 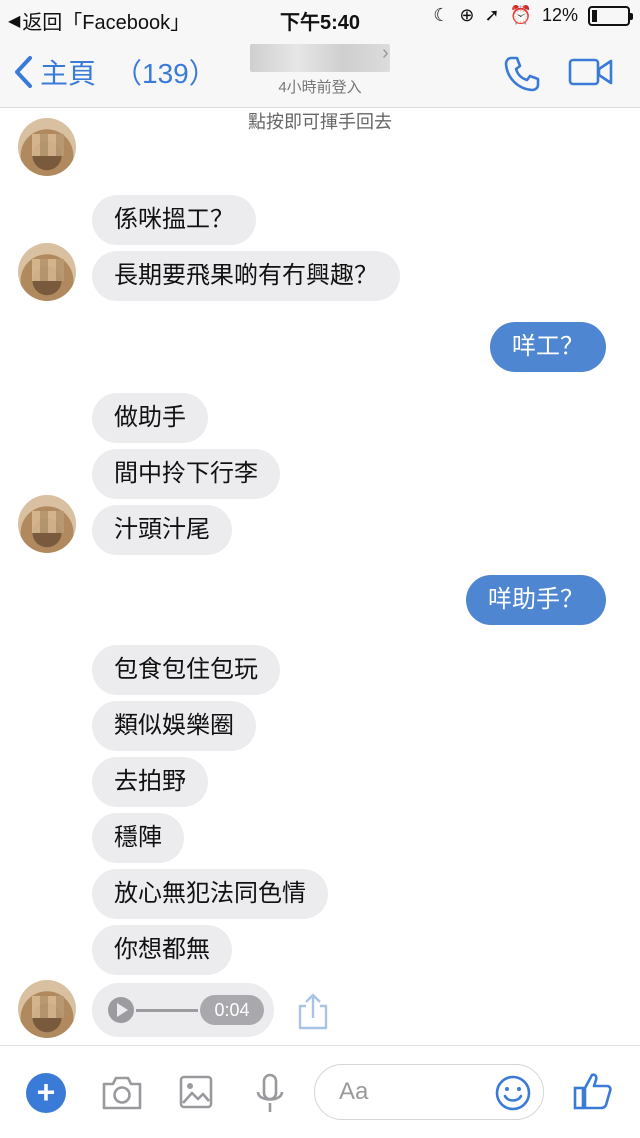 I want to click on phone-icon, so click(x=522, y=74).